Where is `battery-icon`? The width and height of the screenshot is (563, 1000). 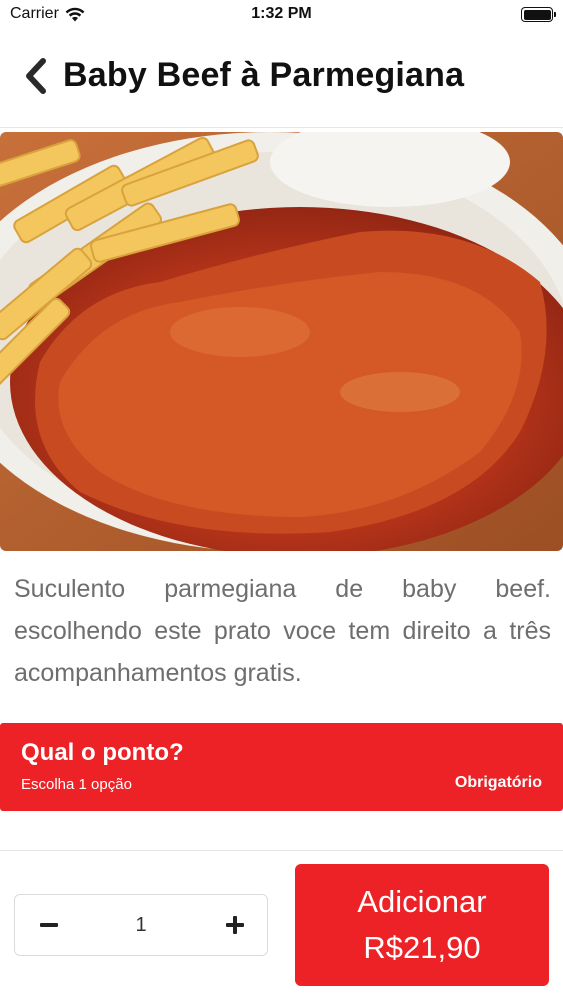
battery-icon is located at coordinates (538, 14).